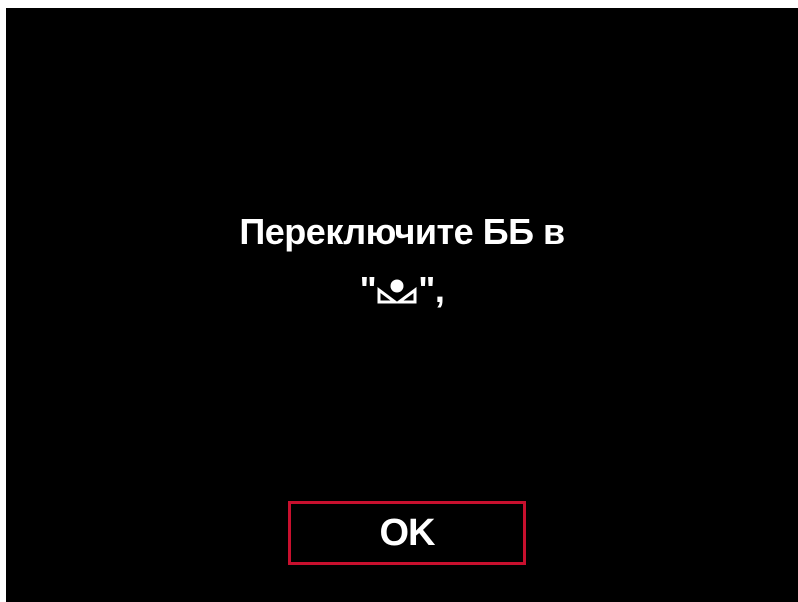 This screenshot has width=798, height=602. I want to click on quote-close: ",, so click(431, 289).